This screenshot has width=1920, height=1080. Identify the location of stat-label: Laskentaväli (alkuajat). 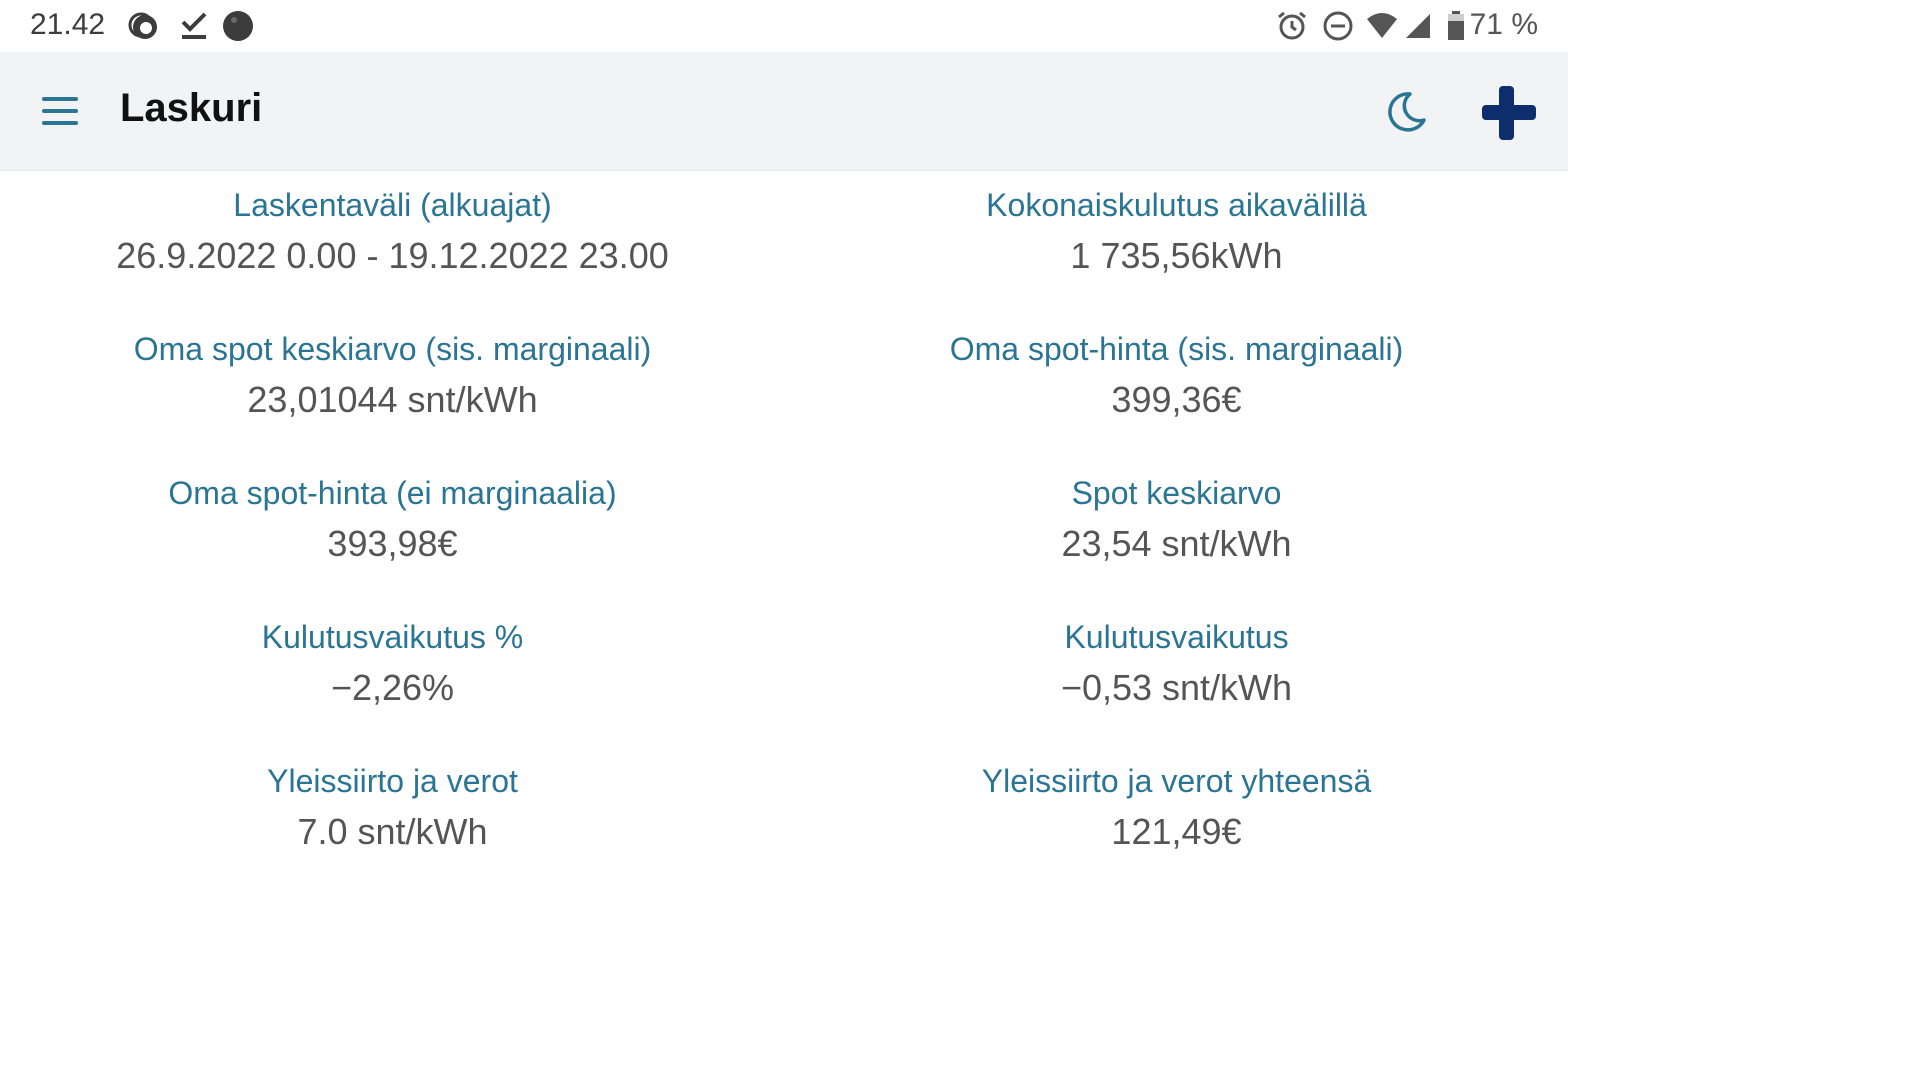
(392, 205).